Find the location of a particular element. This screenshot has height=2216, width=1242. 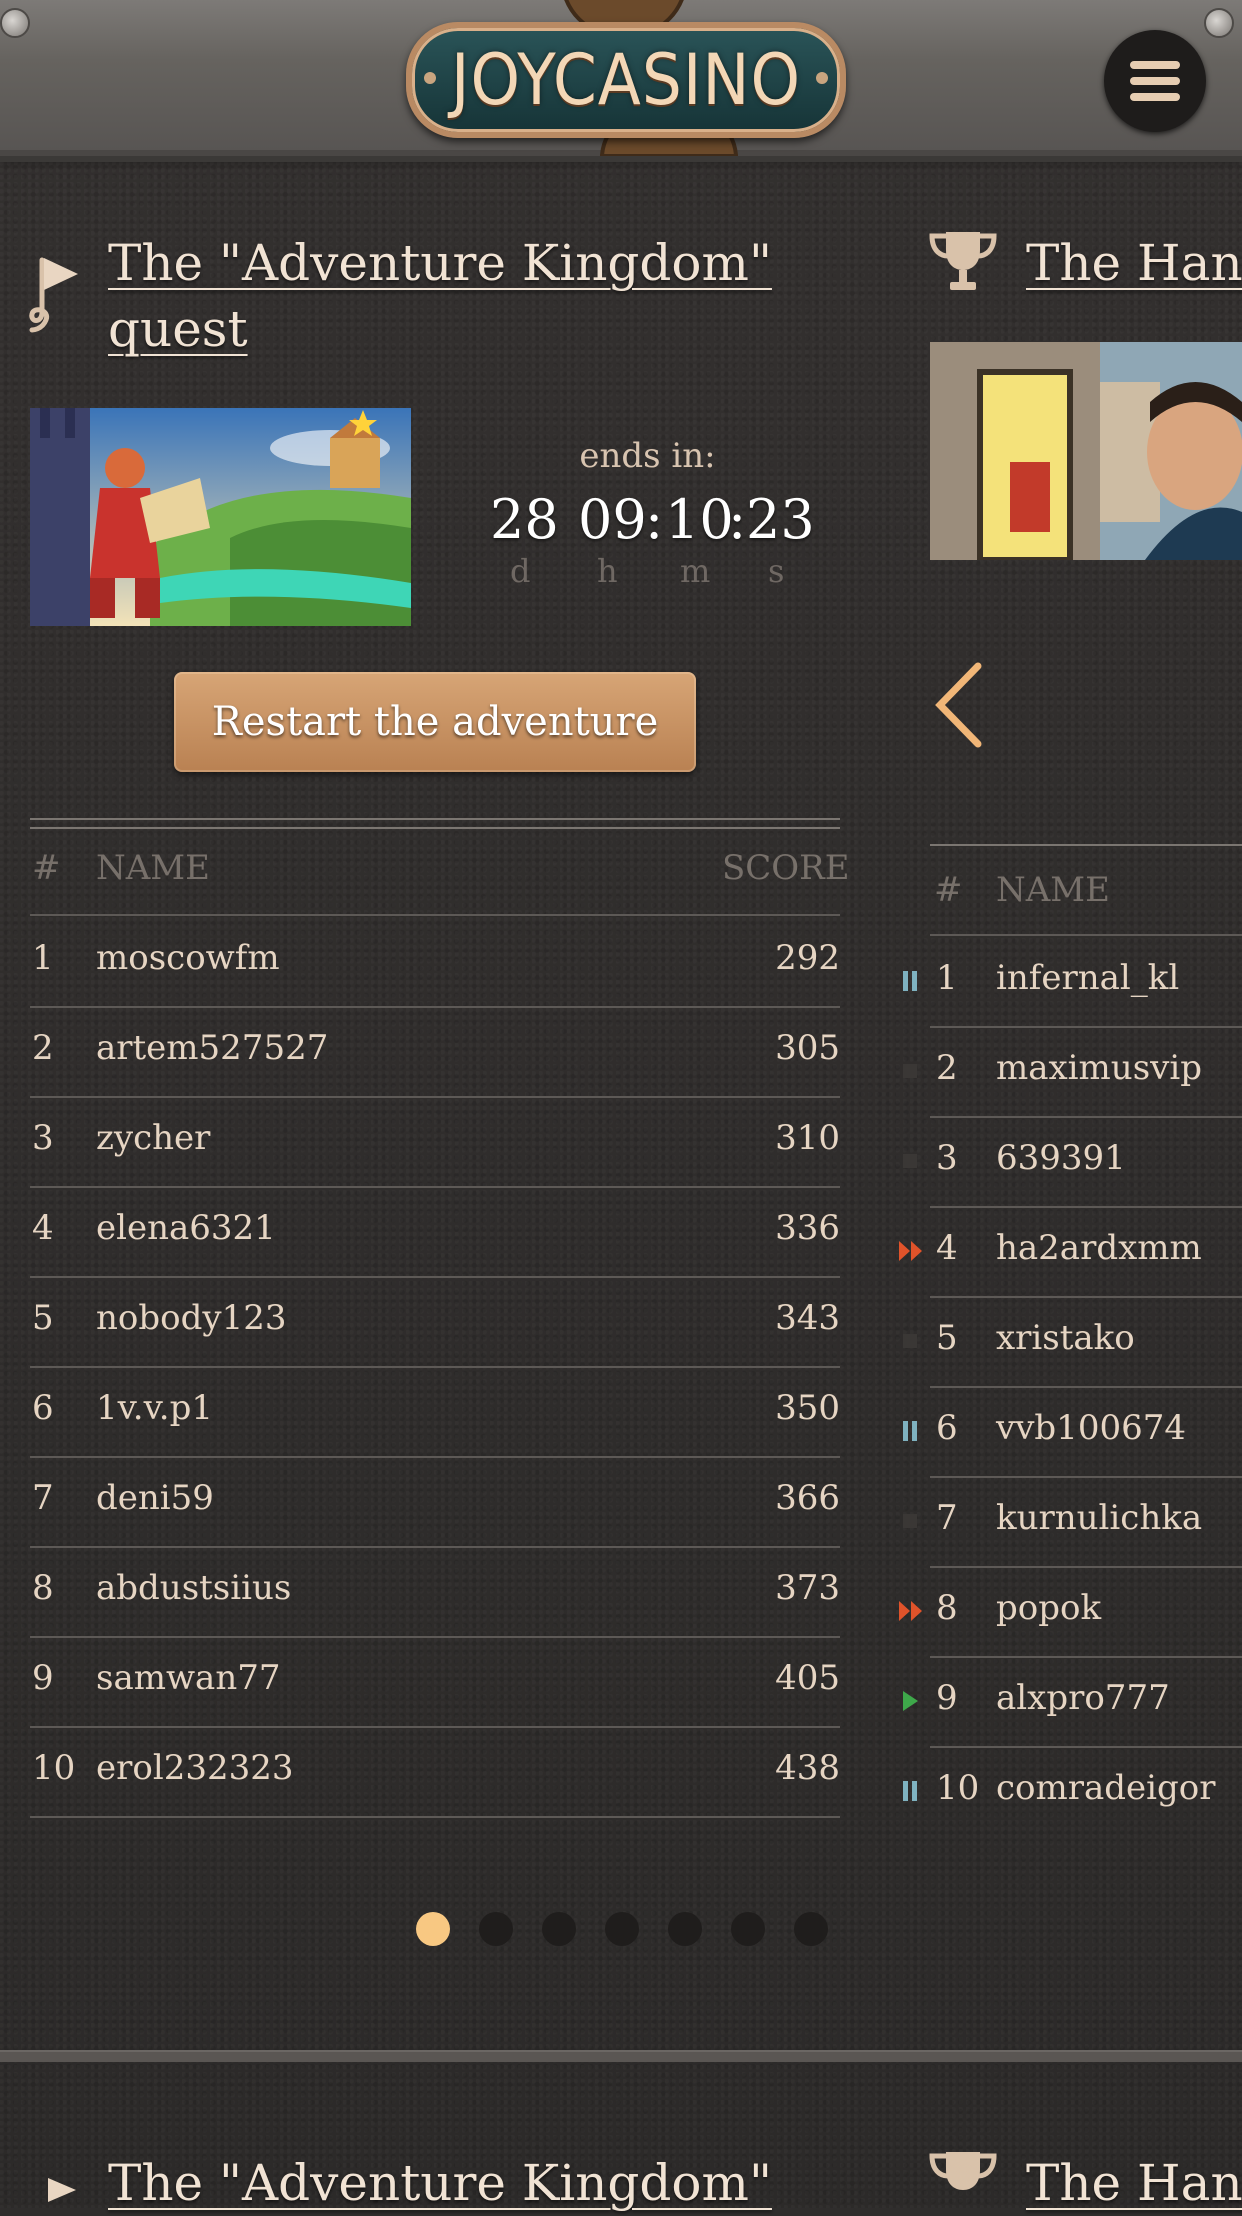

row-name: deni59 is located at coordinates (155, 1498).